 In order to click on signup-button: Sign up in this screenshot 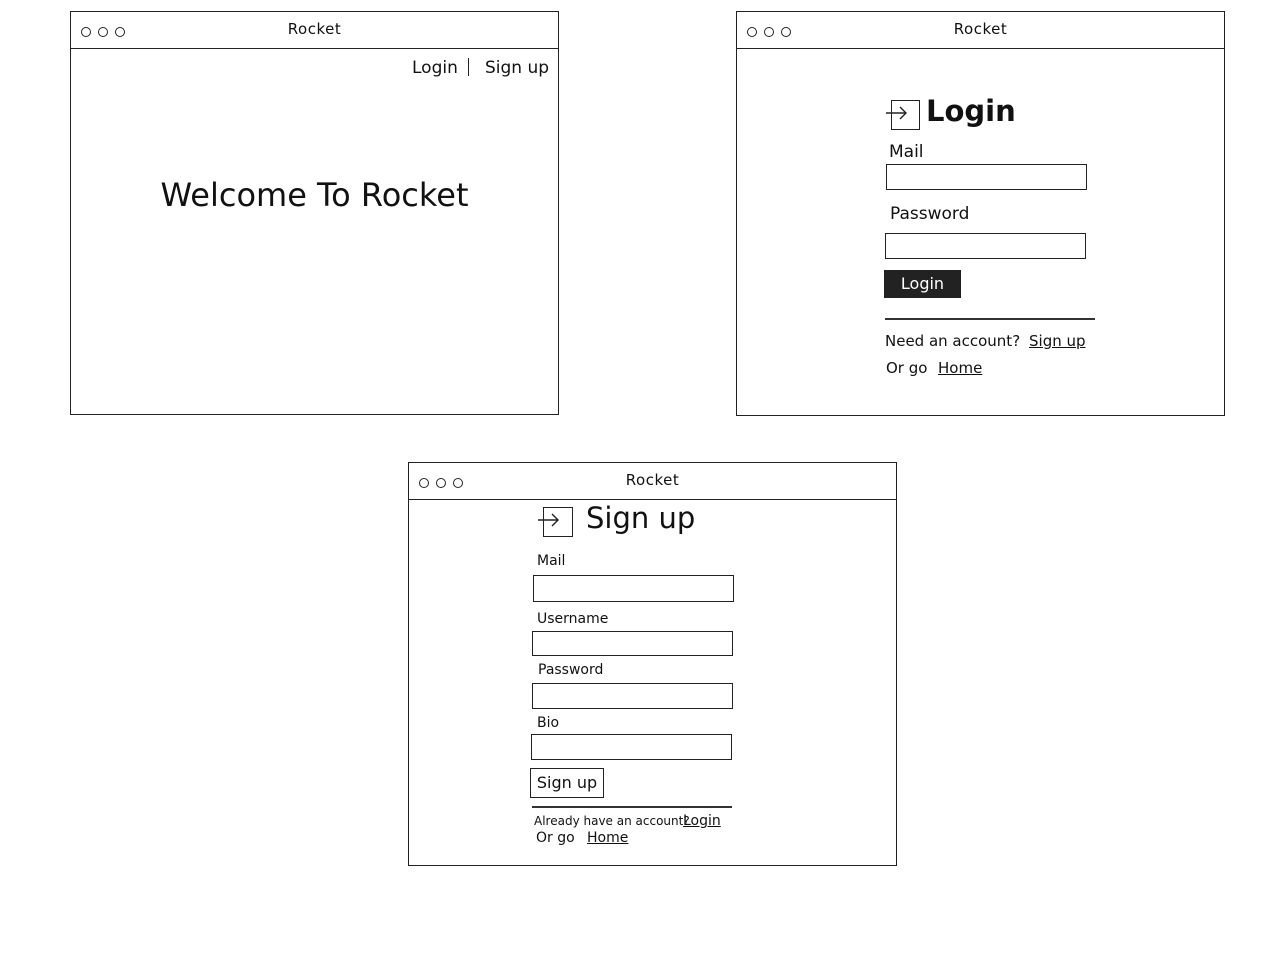, I will do `click(567, 783)`.